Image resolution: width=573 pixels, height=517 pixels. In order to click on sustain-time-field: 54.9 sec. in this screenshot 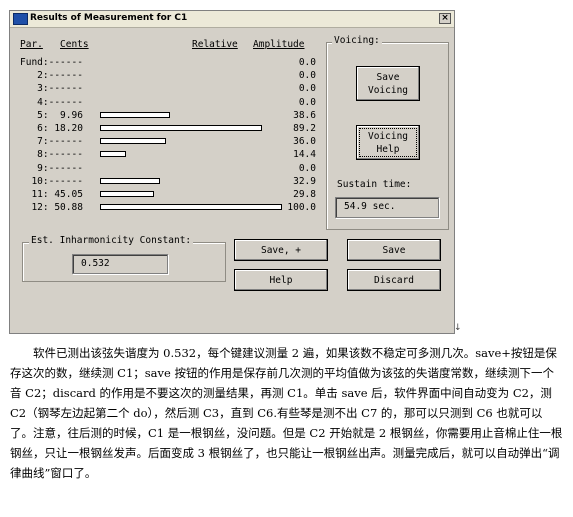, I will do `click(387, 207)`.